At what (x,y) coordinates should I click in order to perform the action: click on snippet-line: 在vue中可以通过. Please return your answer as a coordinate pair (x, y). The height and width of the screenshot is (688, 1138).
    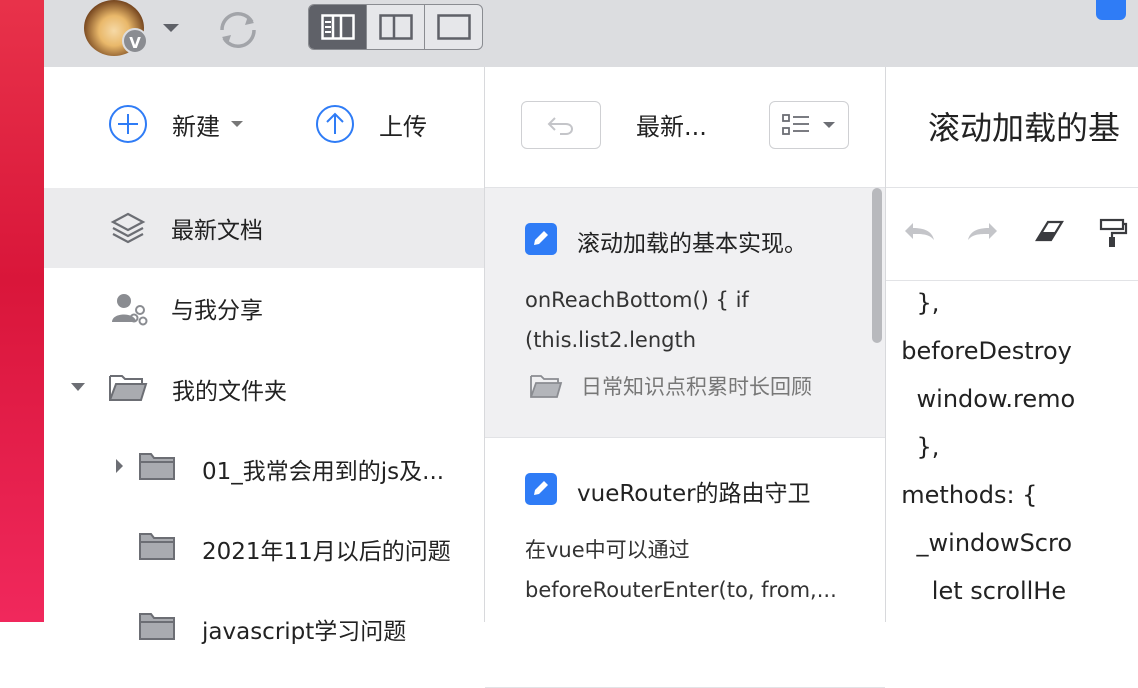
    Looking at the image, I should click on (607, 550).